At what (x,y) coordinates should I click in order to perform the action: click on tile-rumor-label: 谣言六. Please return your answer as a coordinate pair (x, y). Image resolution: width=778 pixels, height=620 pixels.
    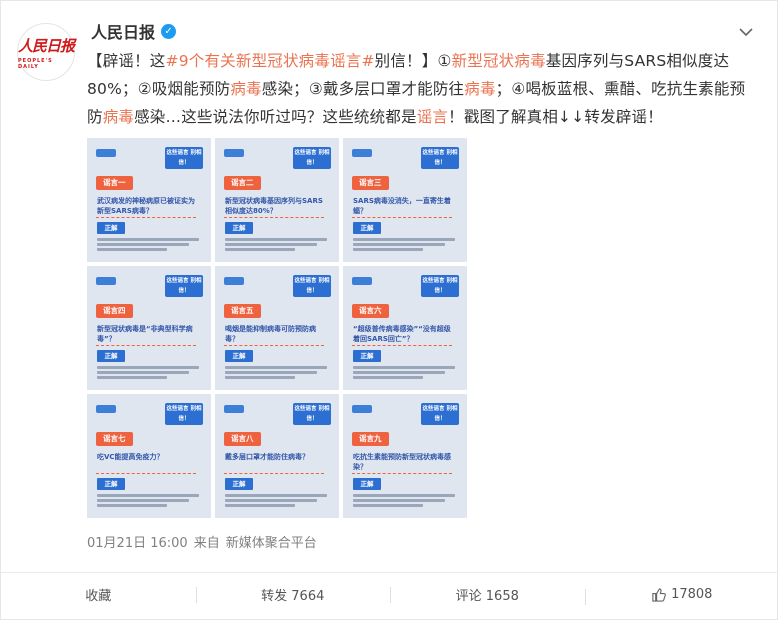
    Looking at the image, I should click on (370, 311).